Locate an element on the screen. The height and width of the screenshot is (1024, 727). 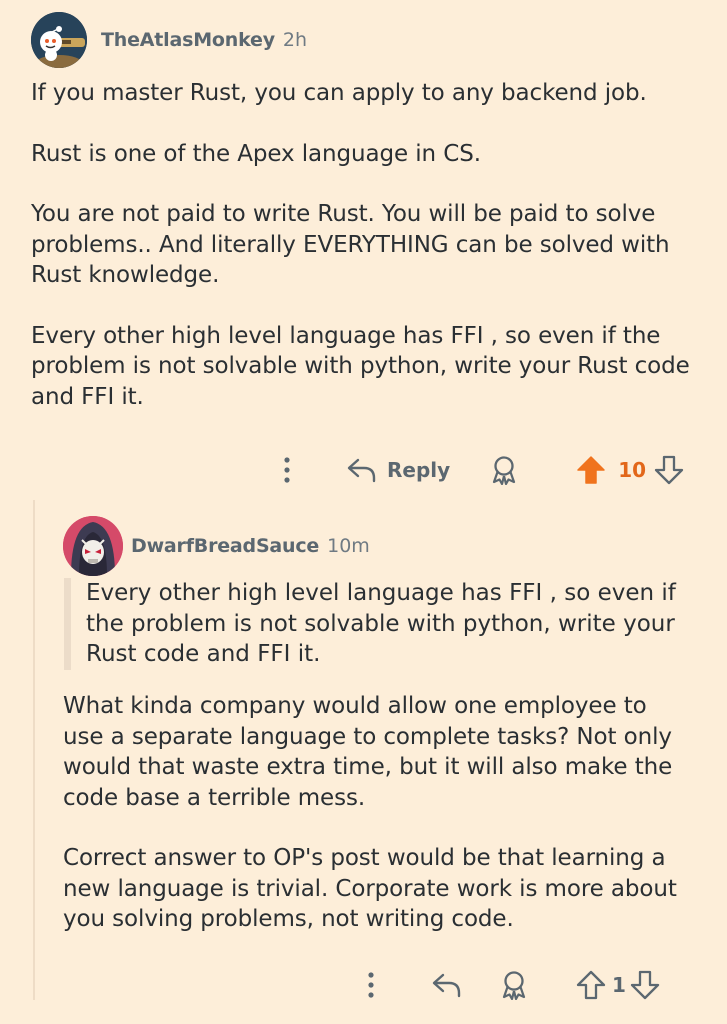
comment-header: TheAtlasMonkey 2h is located at coordinates (169, 40).